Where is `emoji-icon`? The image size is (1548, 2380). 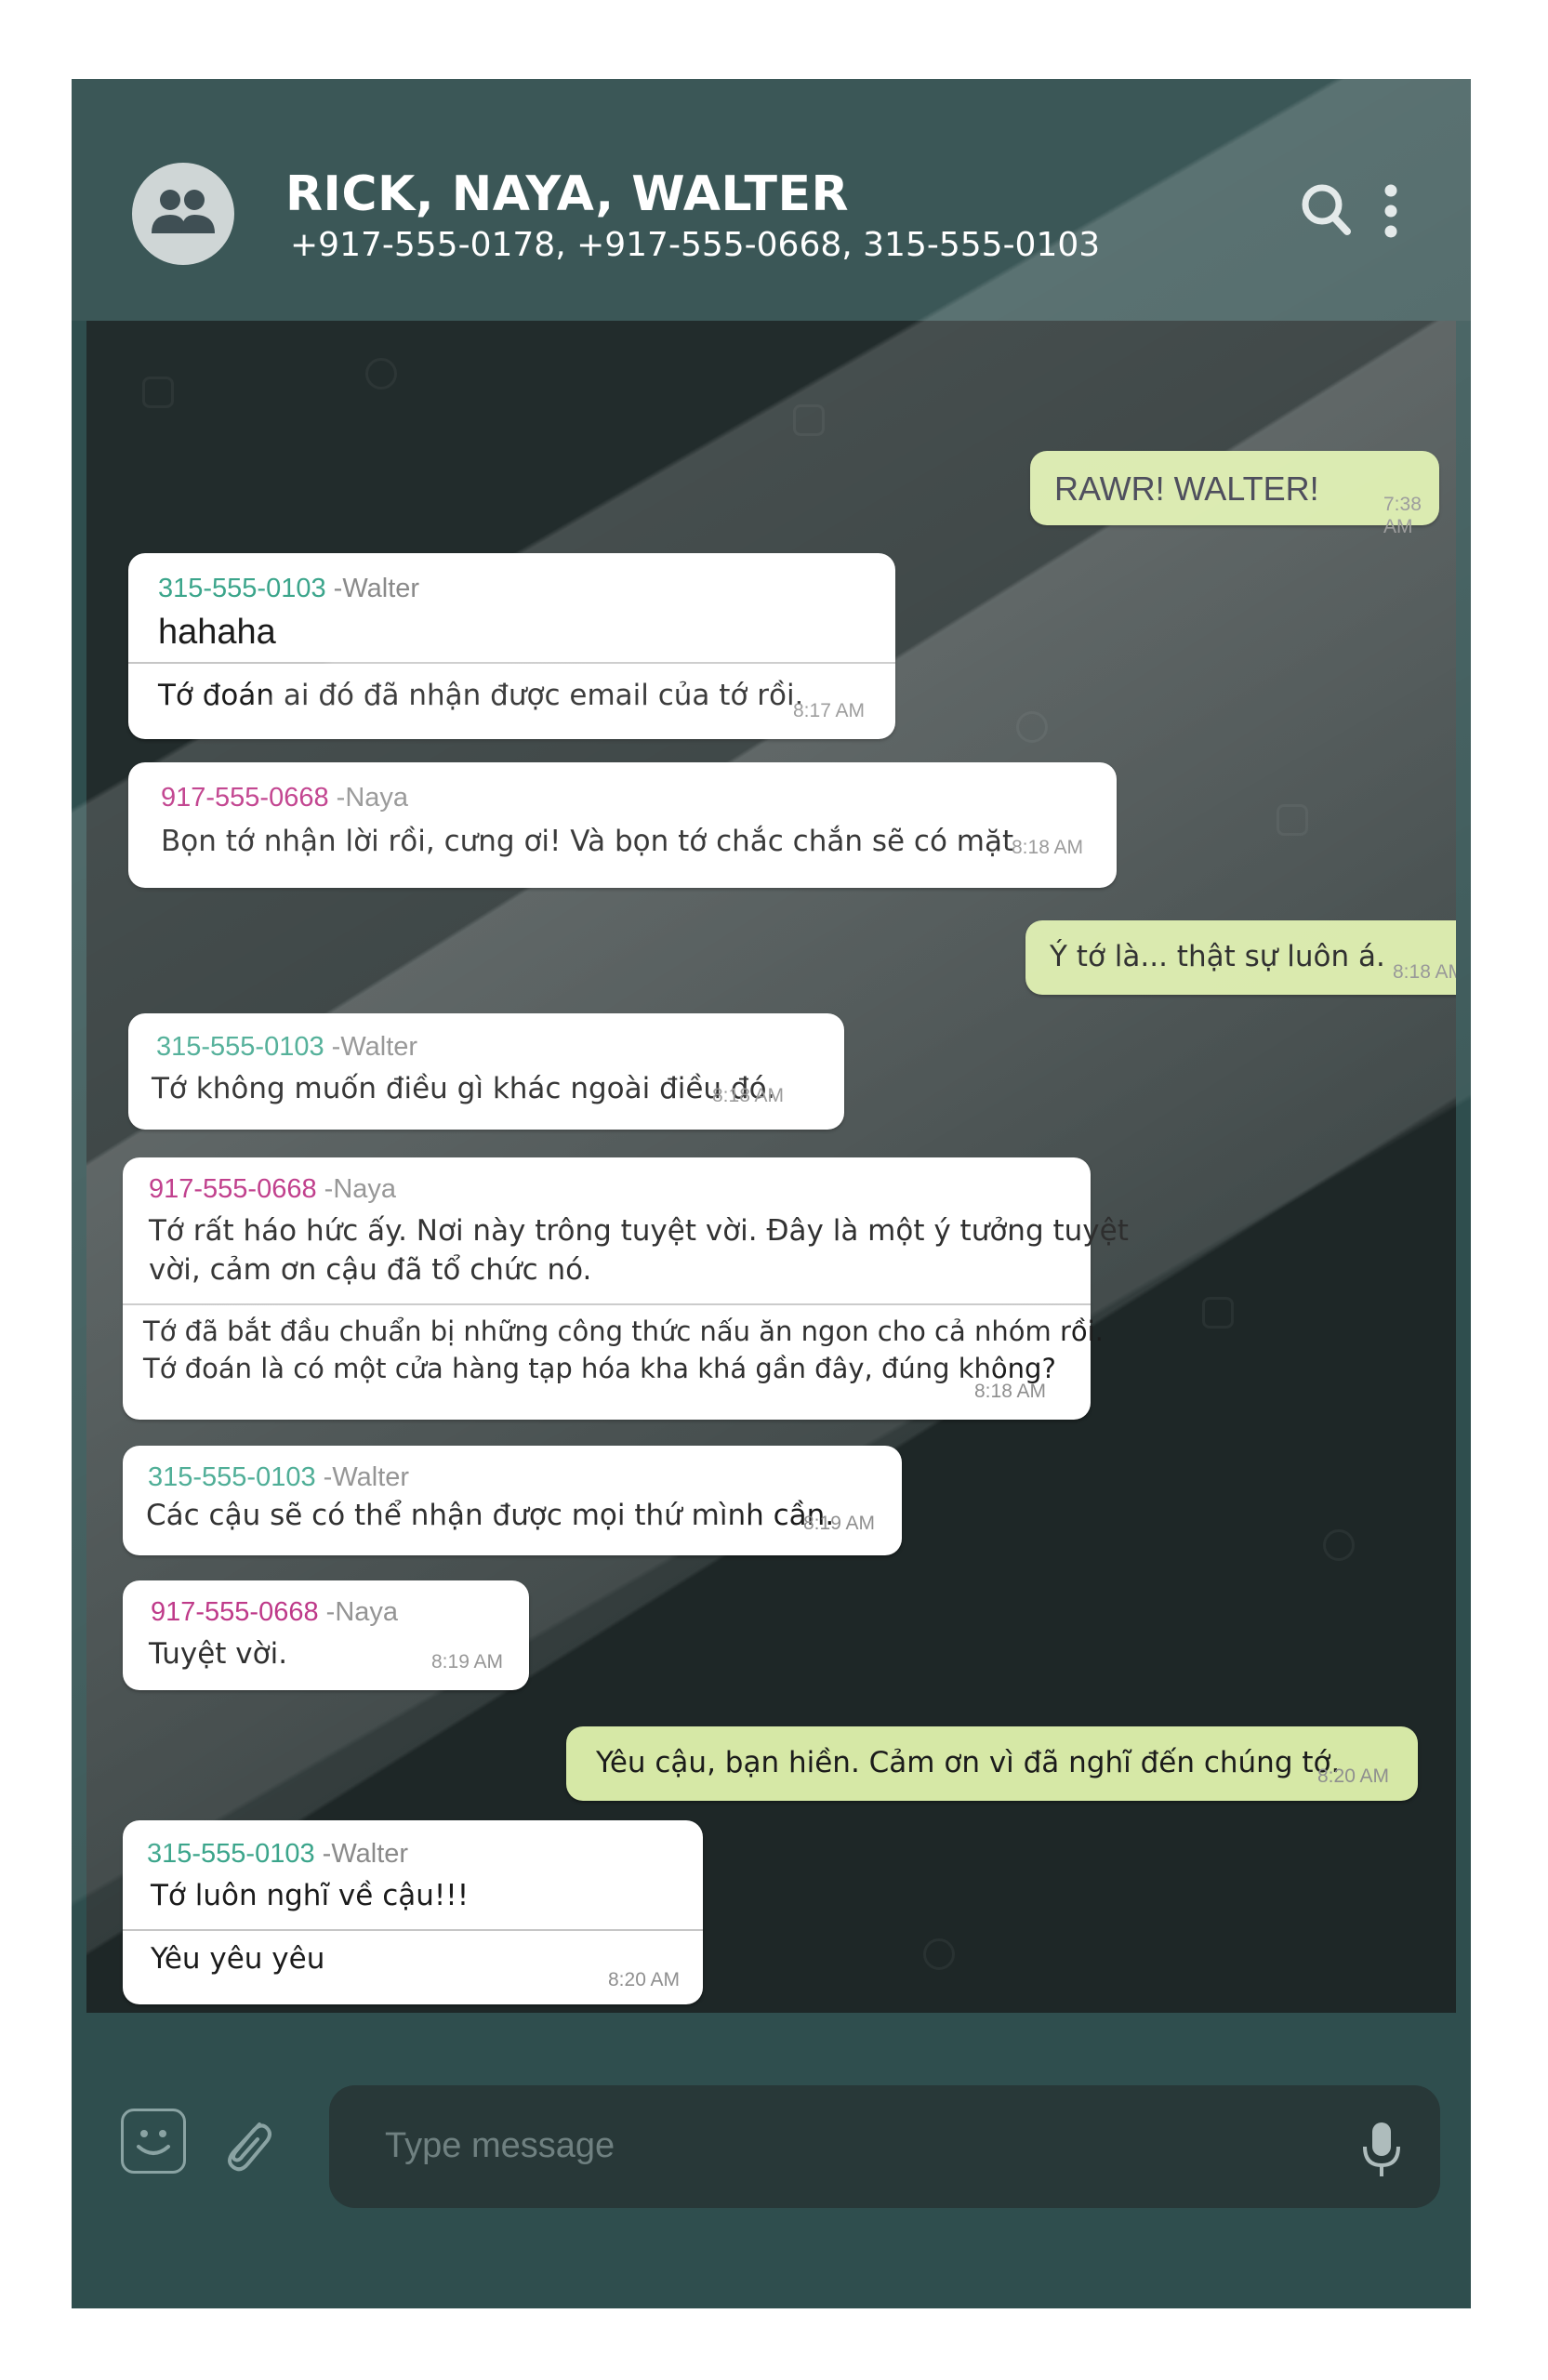 emoji-icon is located at coordinates (153, 2142).